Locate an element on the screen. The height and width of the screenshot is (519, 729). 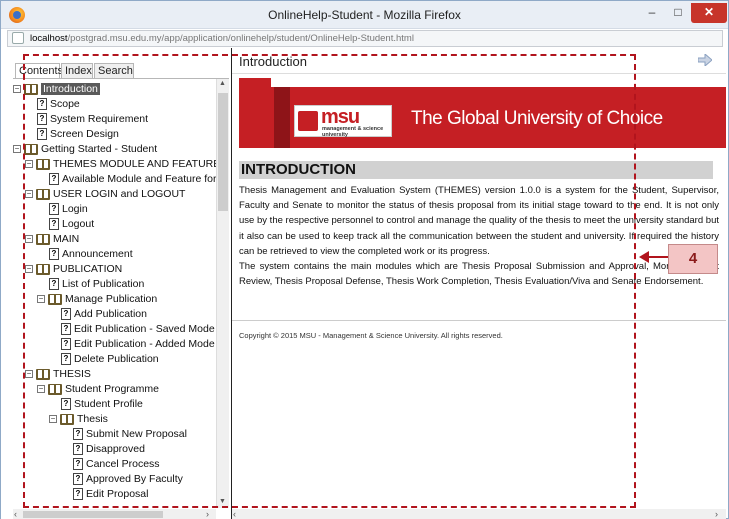
tree-item: ? Approved By Faculty is located at coordinates (122, 479).